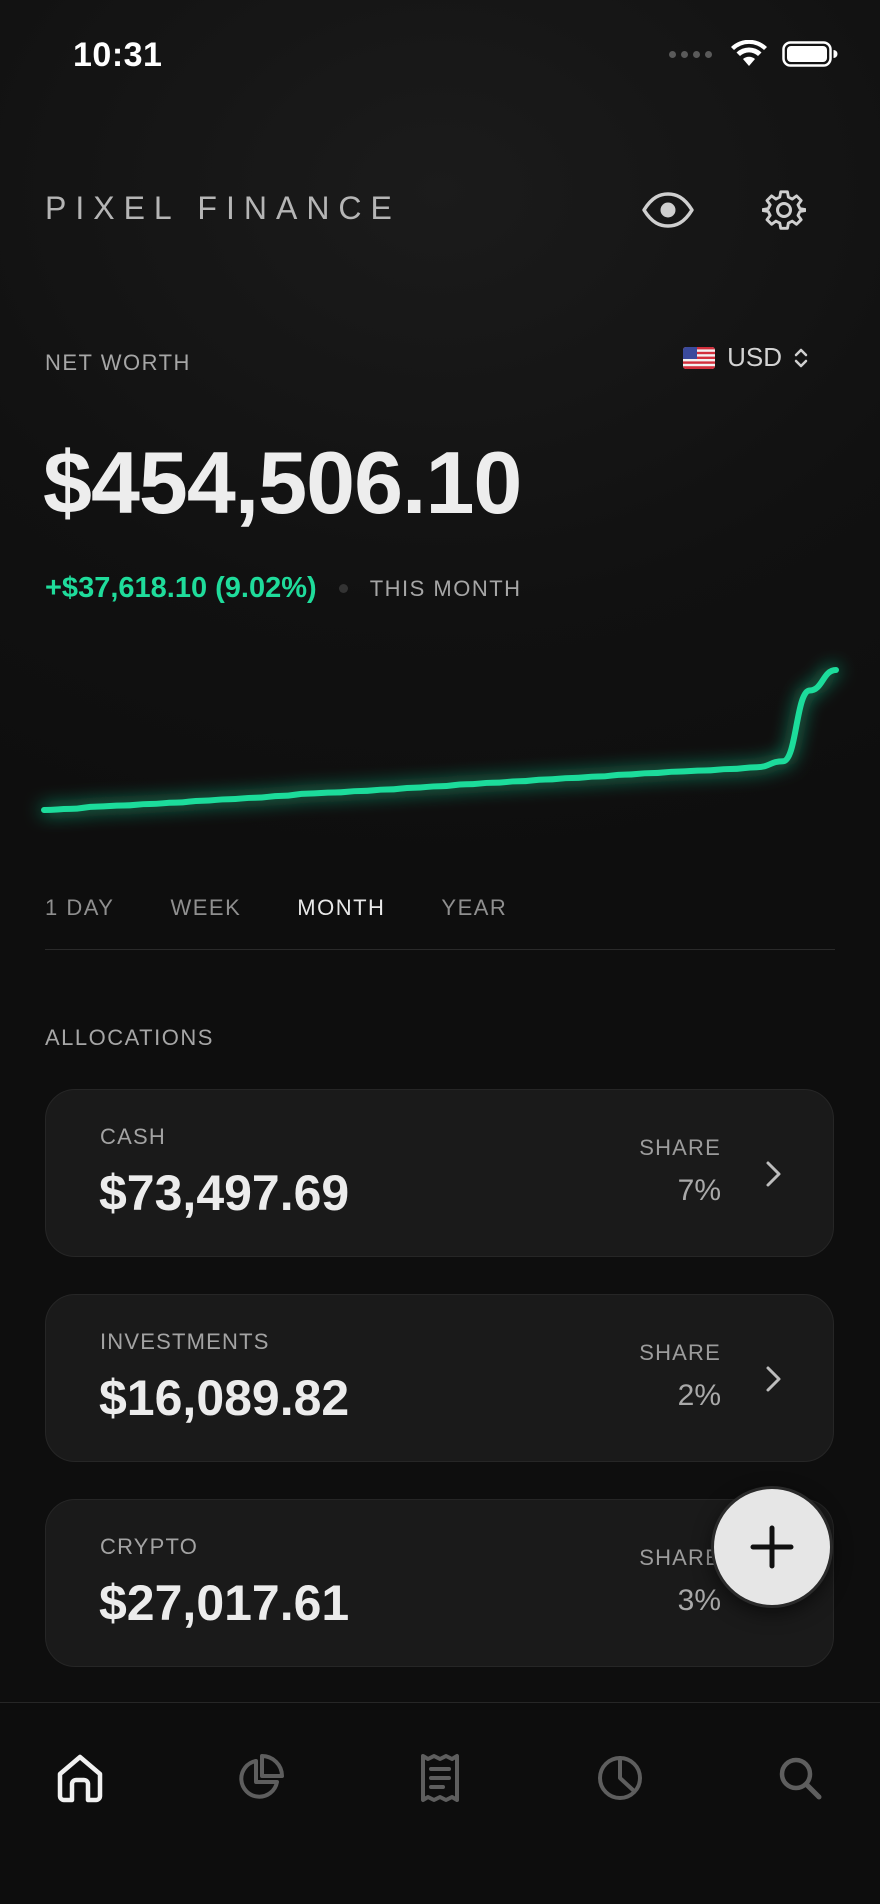 The height and width of the screenshot is (1904, 880). I want to click on tab-1-day: 1 DAY, so click(79, 908).